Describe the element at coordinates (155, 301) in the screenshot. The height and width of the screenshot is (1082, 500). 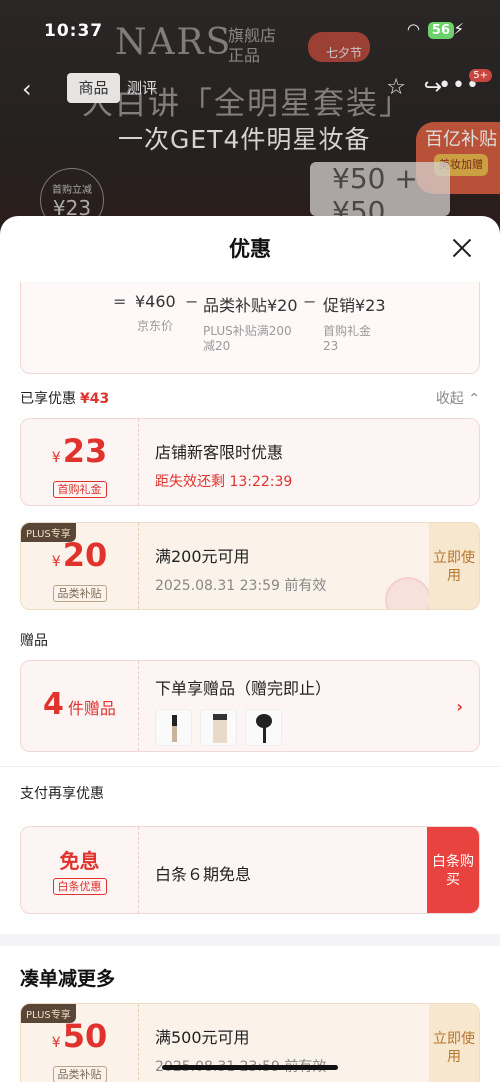
I see `total-price: ¥460` at that location.